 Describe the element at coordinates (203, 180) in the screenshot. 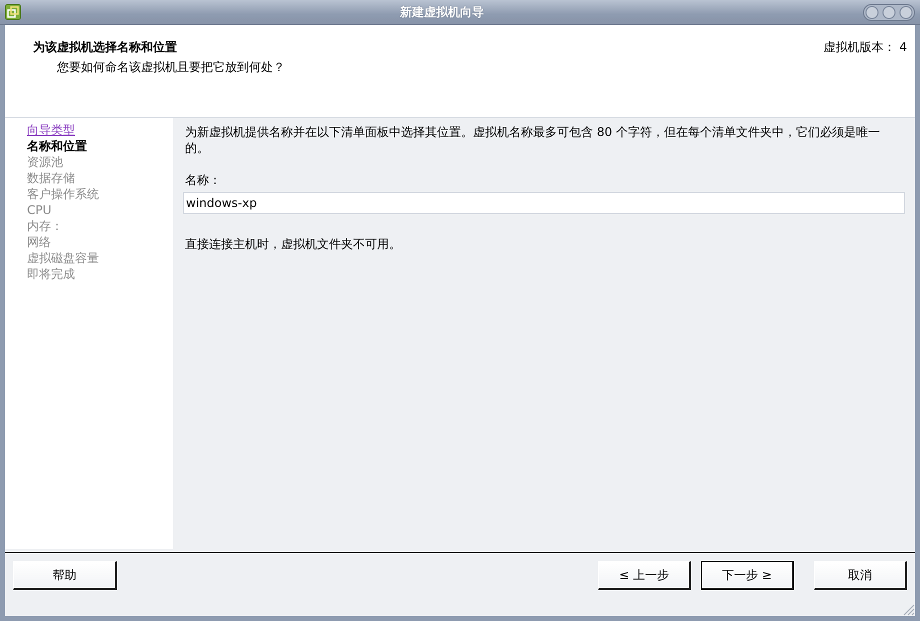

I see `name-label: 名称：` at that location.